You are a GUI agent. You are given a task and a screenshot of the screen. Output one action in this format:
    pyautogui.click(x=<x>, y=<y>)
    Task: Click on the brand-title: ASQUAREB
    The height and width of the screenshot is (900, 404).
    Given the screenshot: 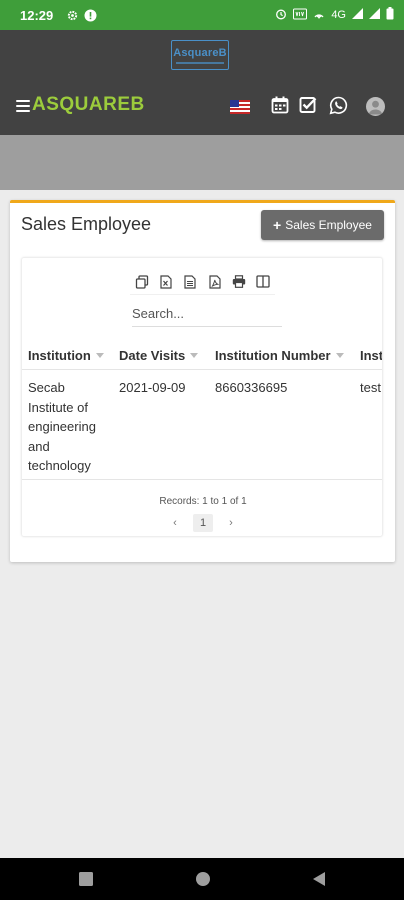 What is the action you would take?
    pyautogui.click(x=88, y=105)
    